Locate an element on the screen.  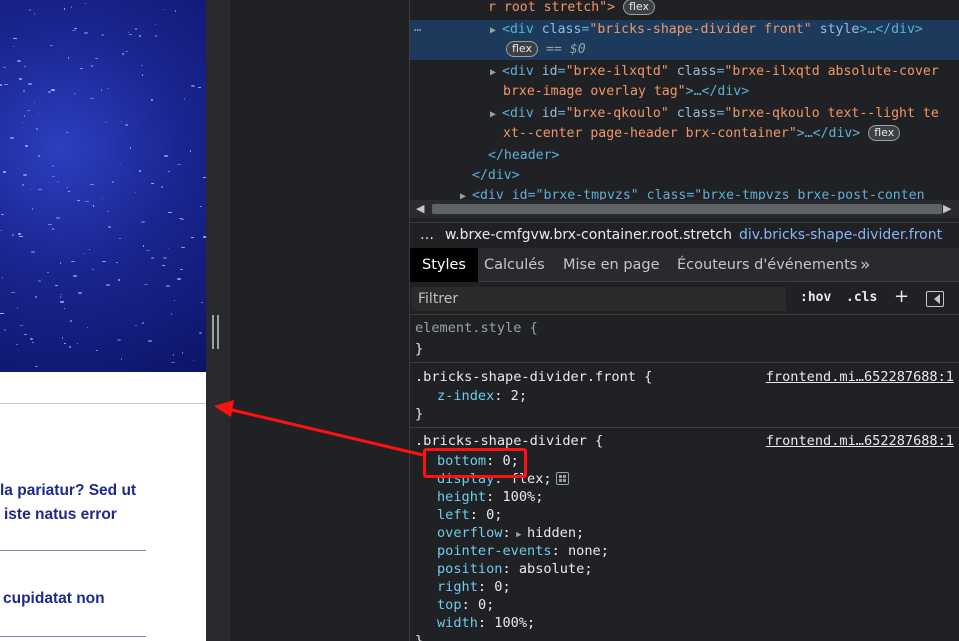
panel-resize-handle is located at coordinates (216, 332).